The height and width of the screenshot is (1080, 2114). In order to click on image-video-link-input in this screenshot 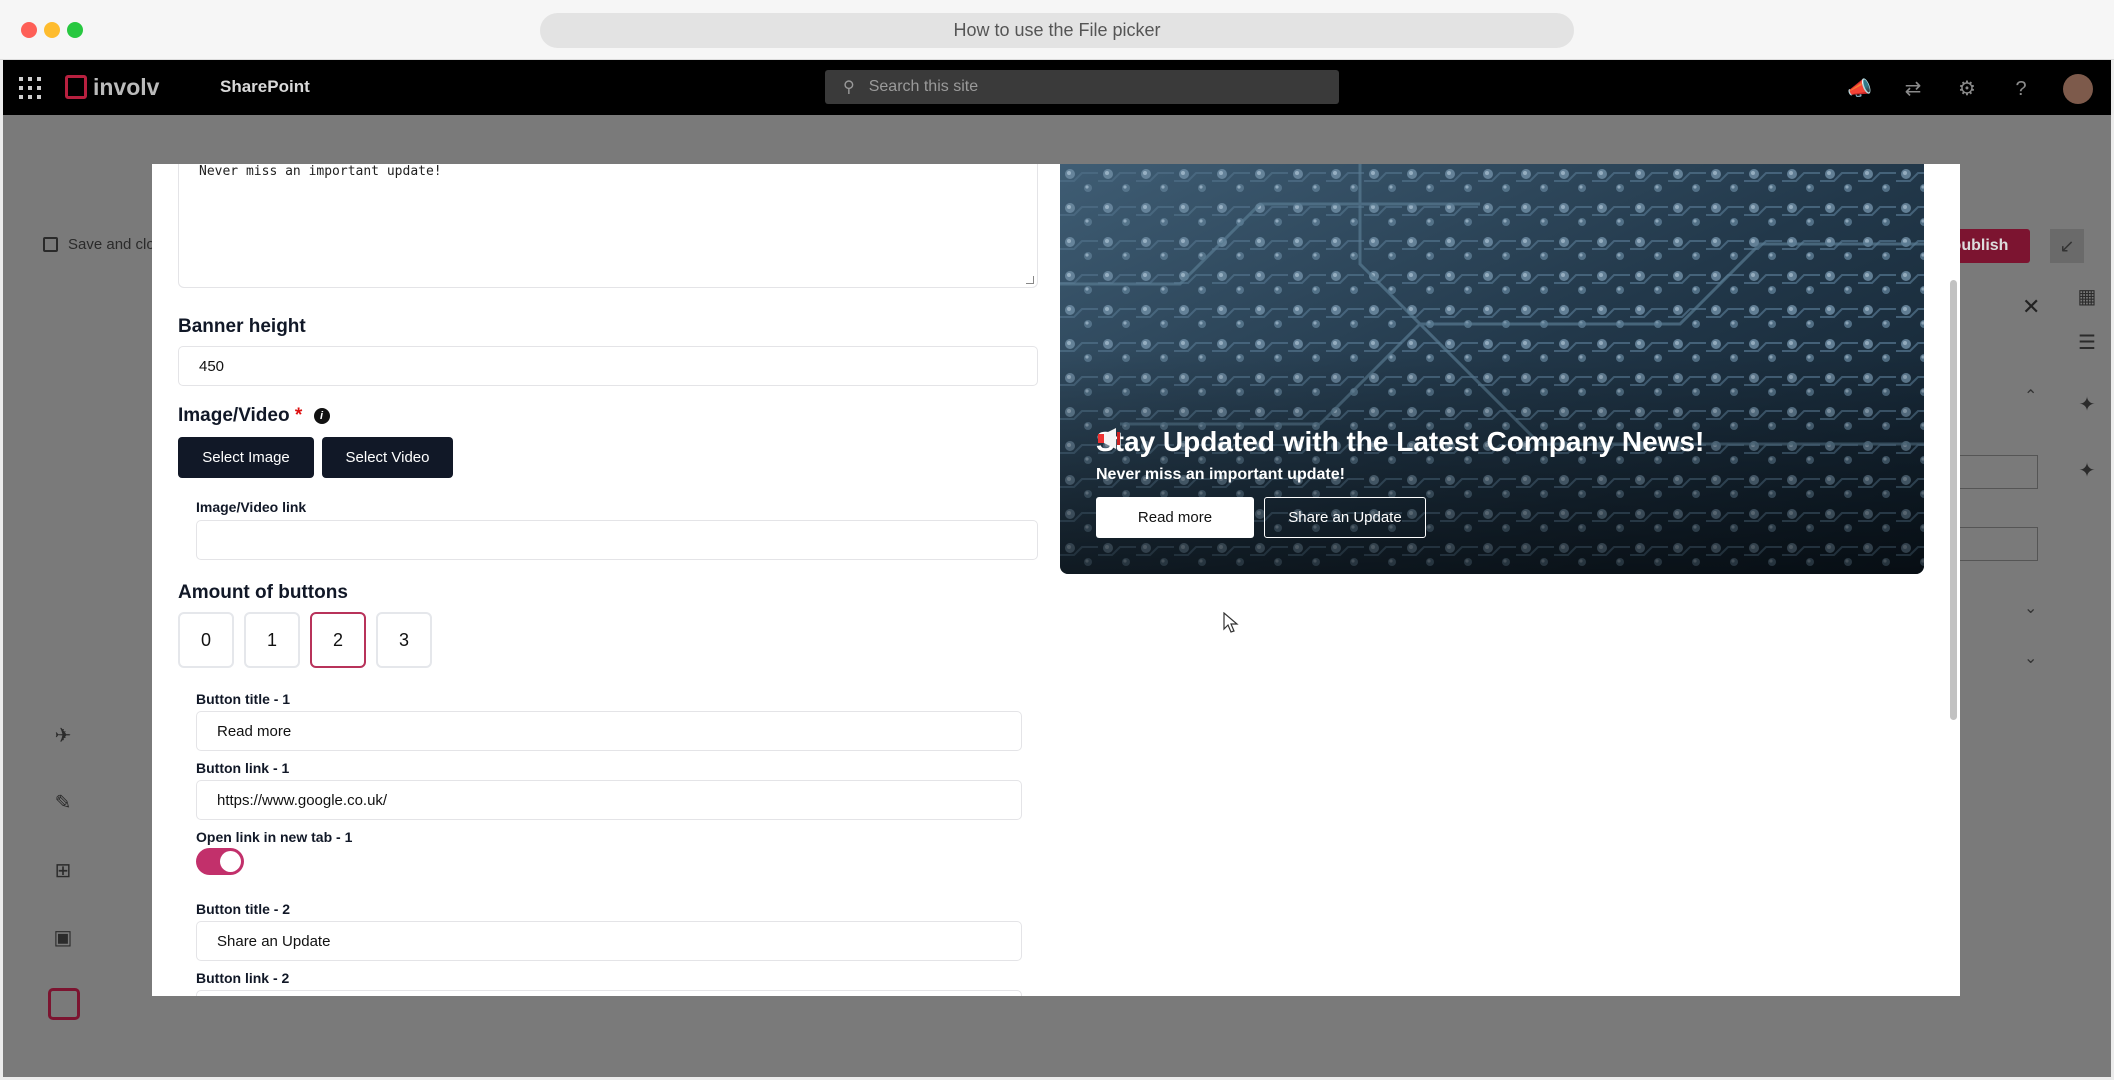, I will do `click(617, 540)`.